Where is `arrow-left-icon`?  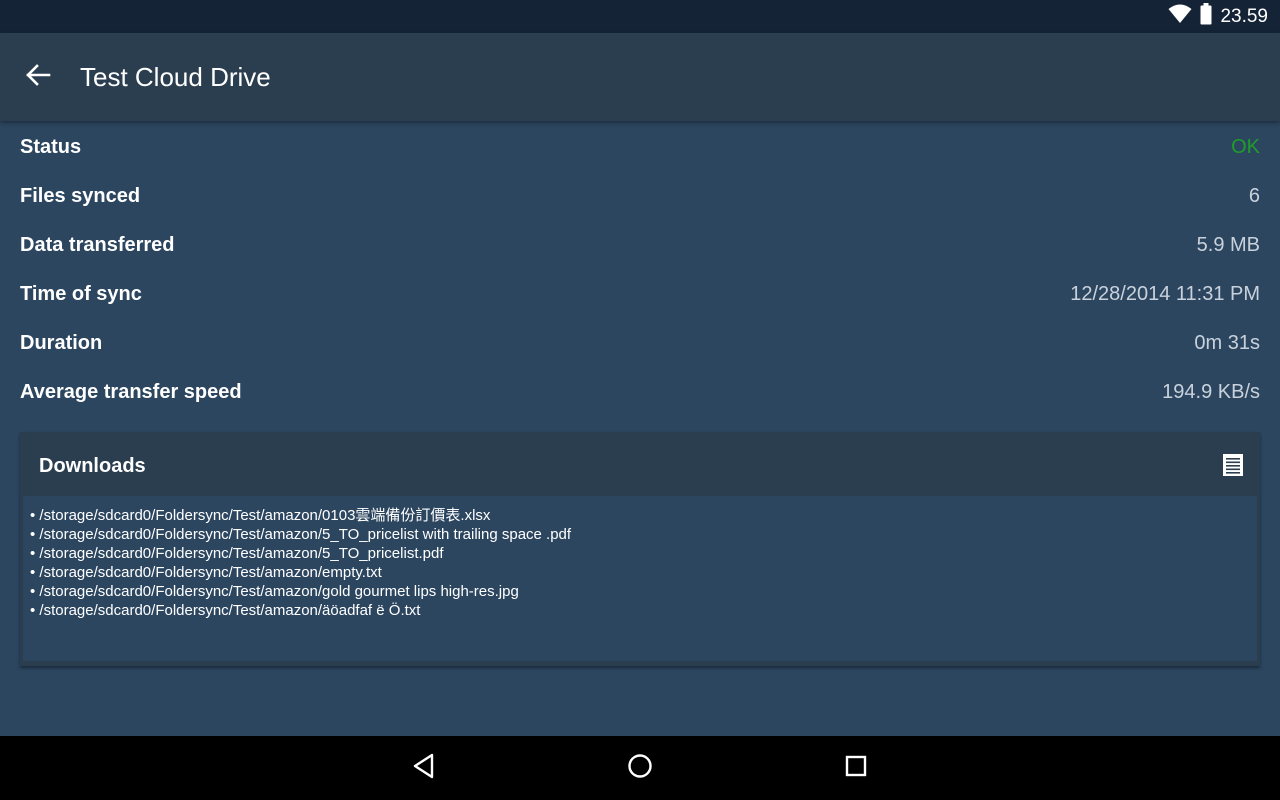
arrow-left-icon is located at coordinates (38, 77).